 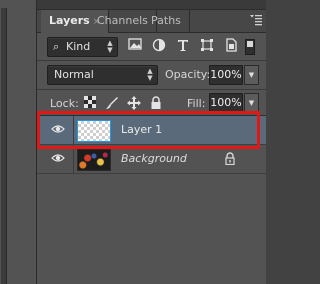 What do you see at coordinates (251, 75) in the screenshot?
I see `opacity-dropdown-button: ▼` at bounding box center [251, 75].